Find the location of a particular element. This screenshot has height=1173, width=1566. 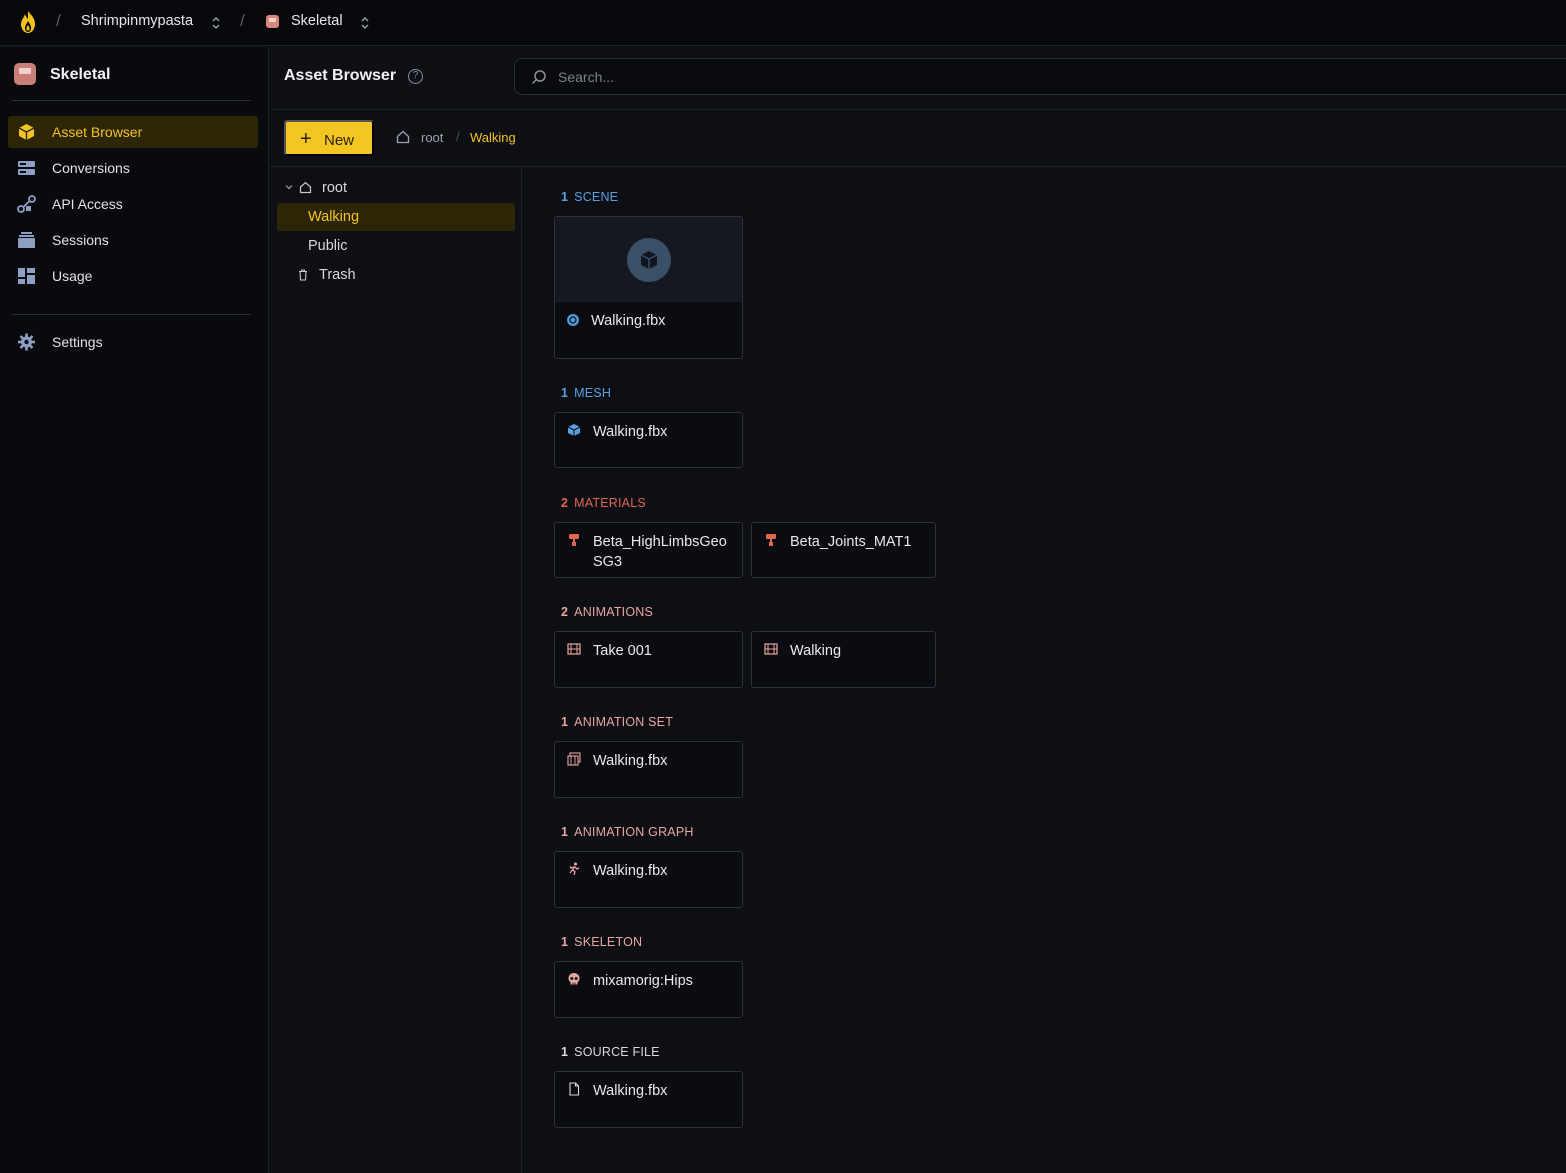

tree-item-trash: Trash is located at coordinates (396, 275).